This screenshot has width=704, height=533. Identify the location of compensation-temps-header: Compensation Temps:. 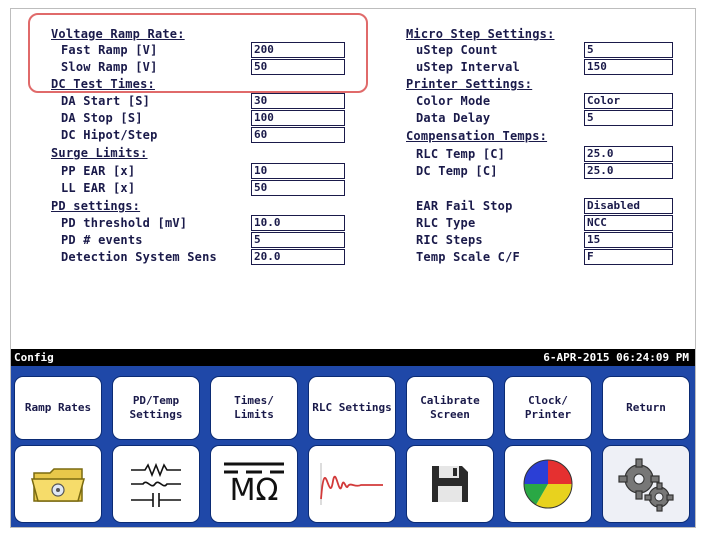
(477, 136).